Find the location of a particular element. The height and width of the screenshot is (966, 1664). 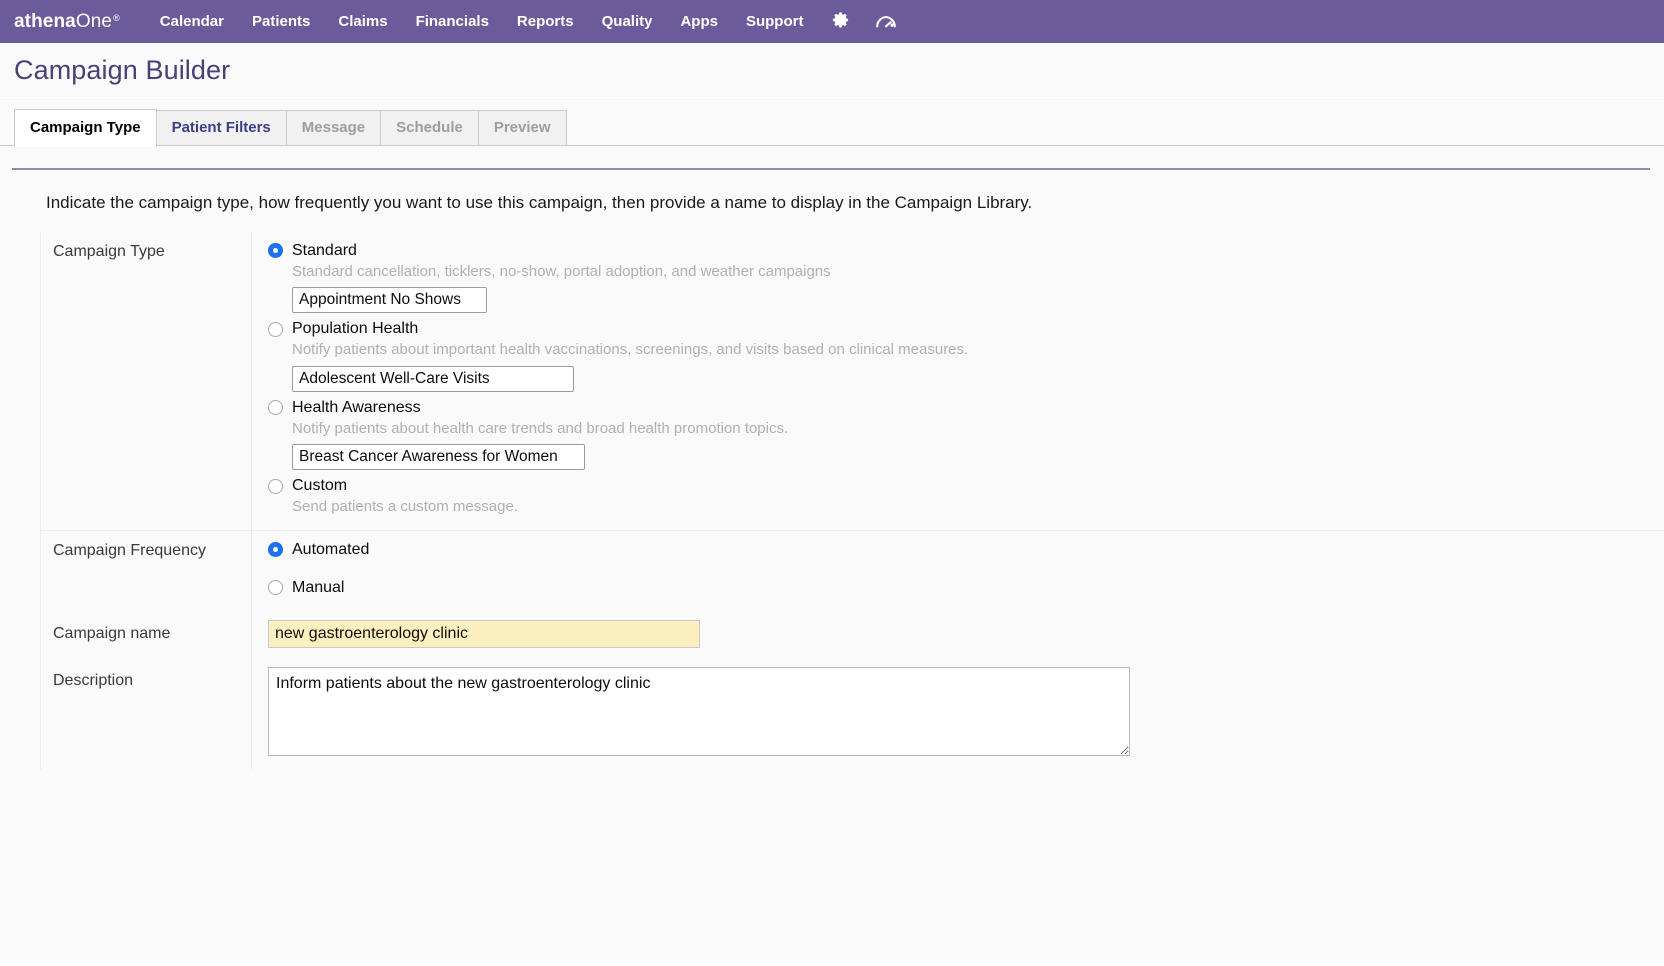

brand-bold-text: athena is located at coordinates (45, 21).